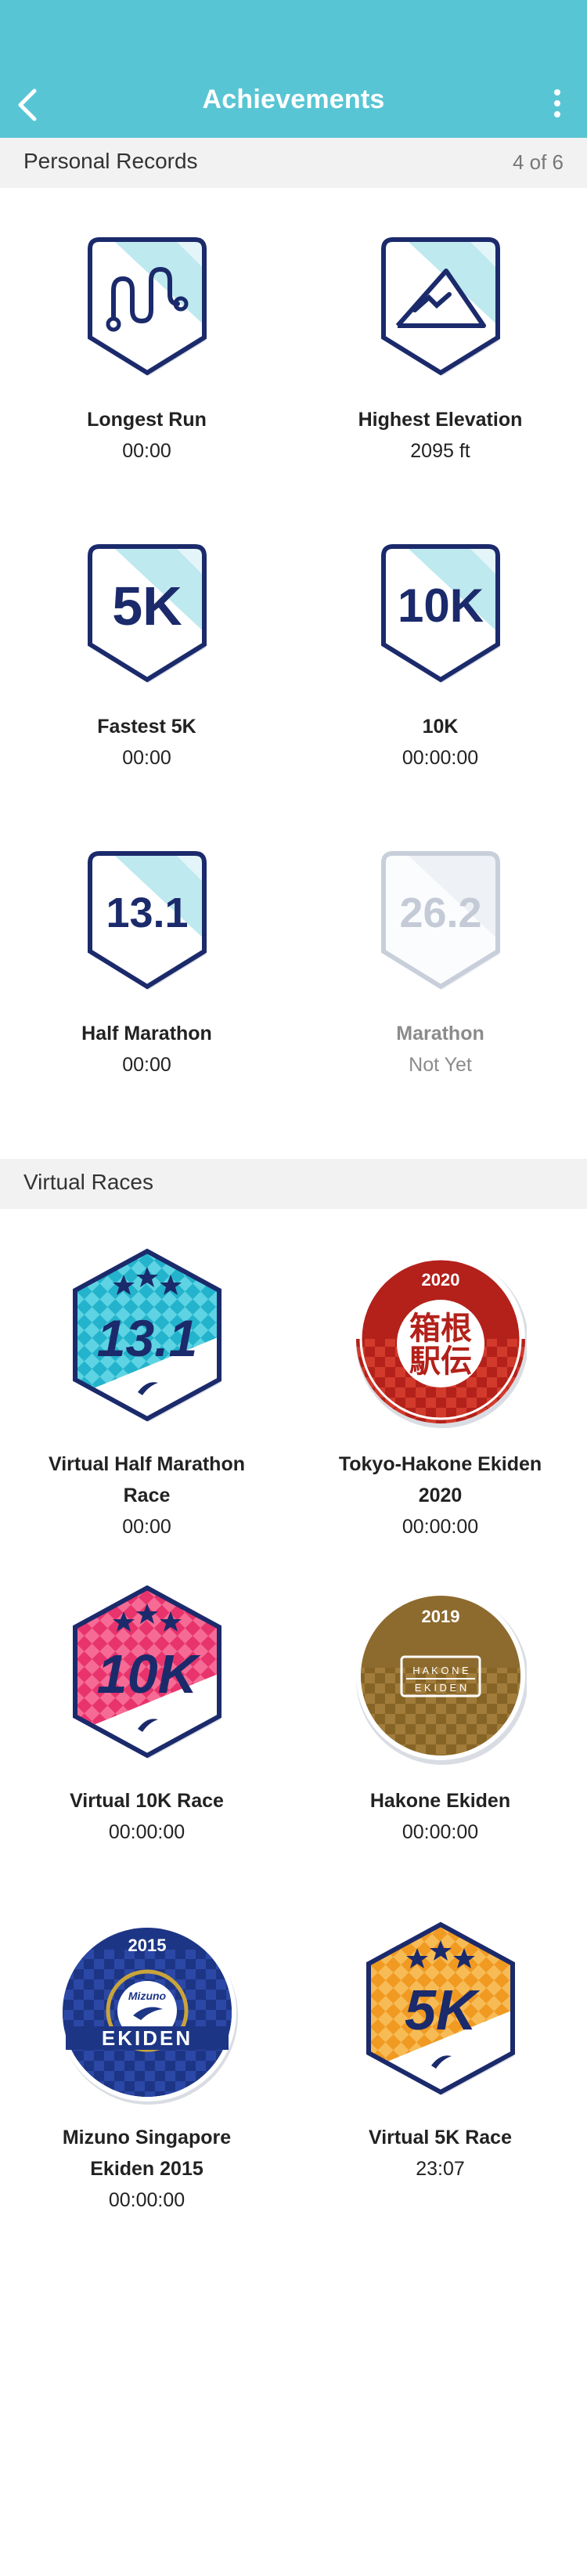 The width and height of the screenshot is (587, 2576). What do you see at coordinates (538, 162) in the screenshot?
I see `records-count: 4 of 6` at bounding box center [538, 162].